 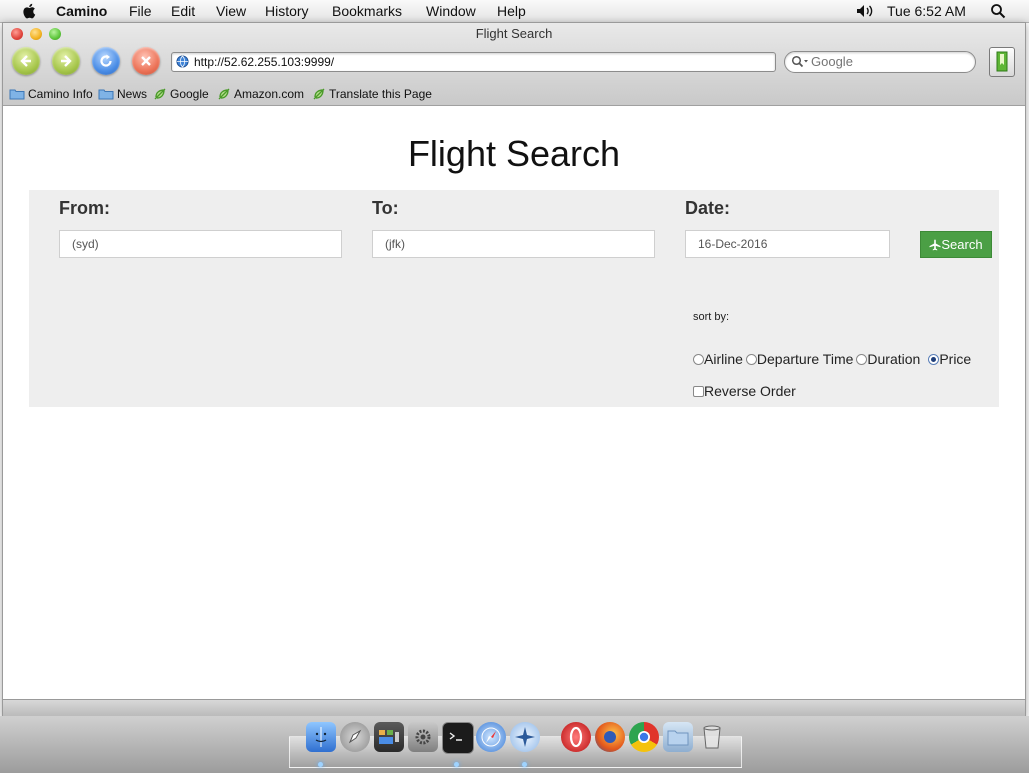 I want to click on sort-duration-radio, so click(x=862, y=359).